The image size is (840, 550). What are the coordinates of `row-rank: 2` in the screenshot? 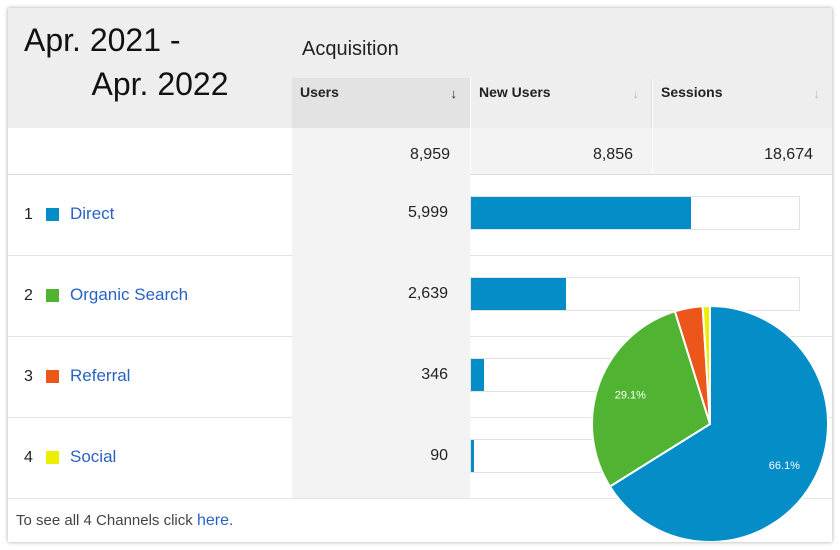 It's located at (28, 295).